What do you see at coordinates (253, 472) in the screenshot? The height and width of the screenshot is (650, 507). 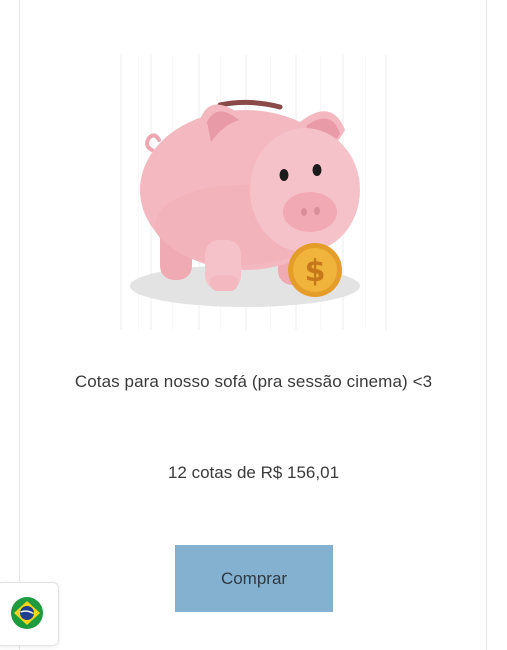 I see `product-price: 12 cotas de R$ 156,01` at bounding box center [253, 472].